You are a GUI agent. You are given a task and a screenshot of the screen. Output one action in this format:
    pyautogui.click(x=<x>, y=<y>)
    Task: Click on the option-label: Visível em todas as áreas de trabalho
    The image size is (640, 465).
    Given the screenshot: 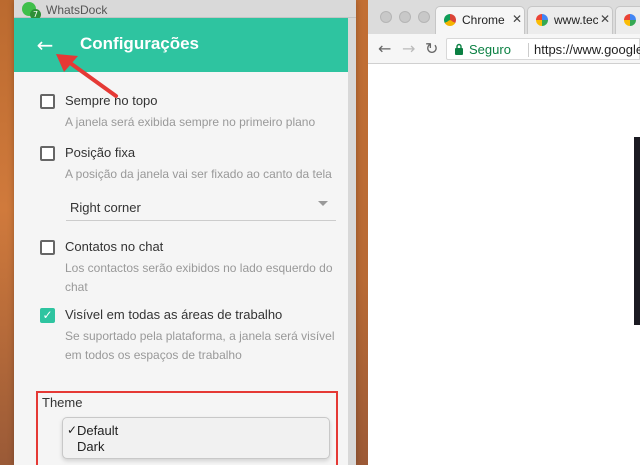 What is the action you would take?
    pyautogui.click(x=174, y=314)
    